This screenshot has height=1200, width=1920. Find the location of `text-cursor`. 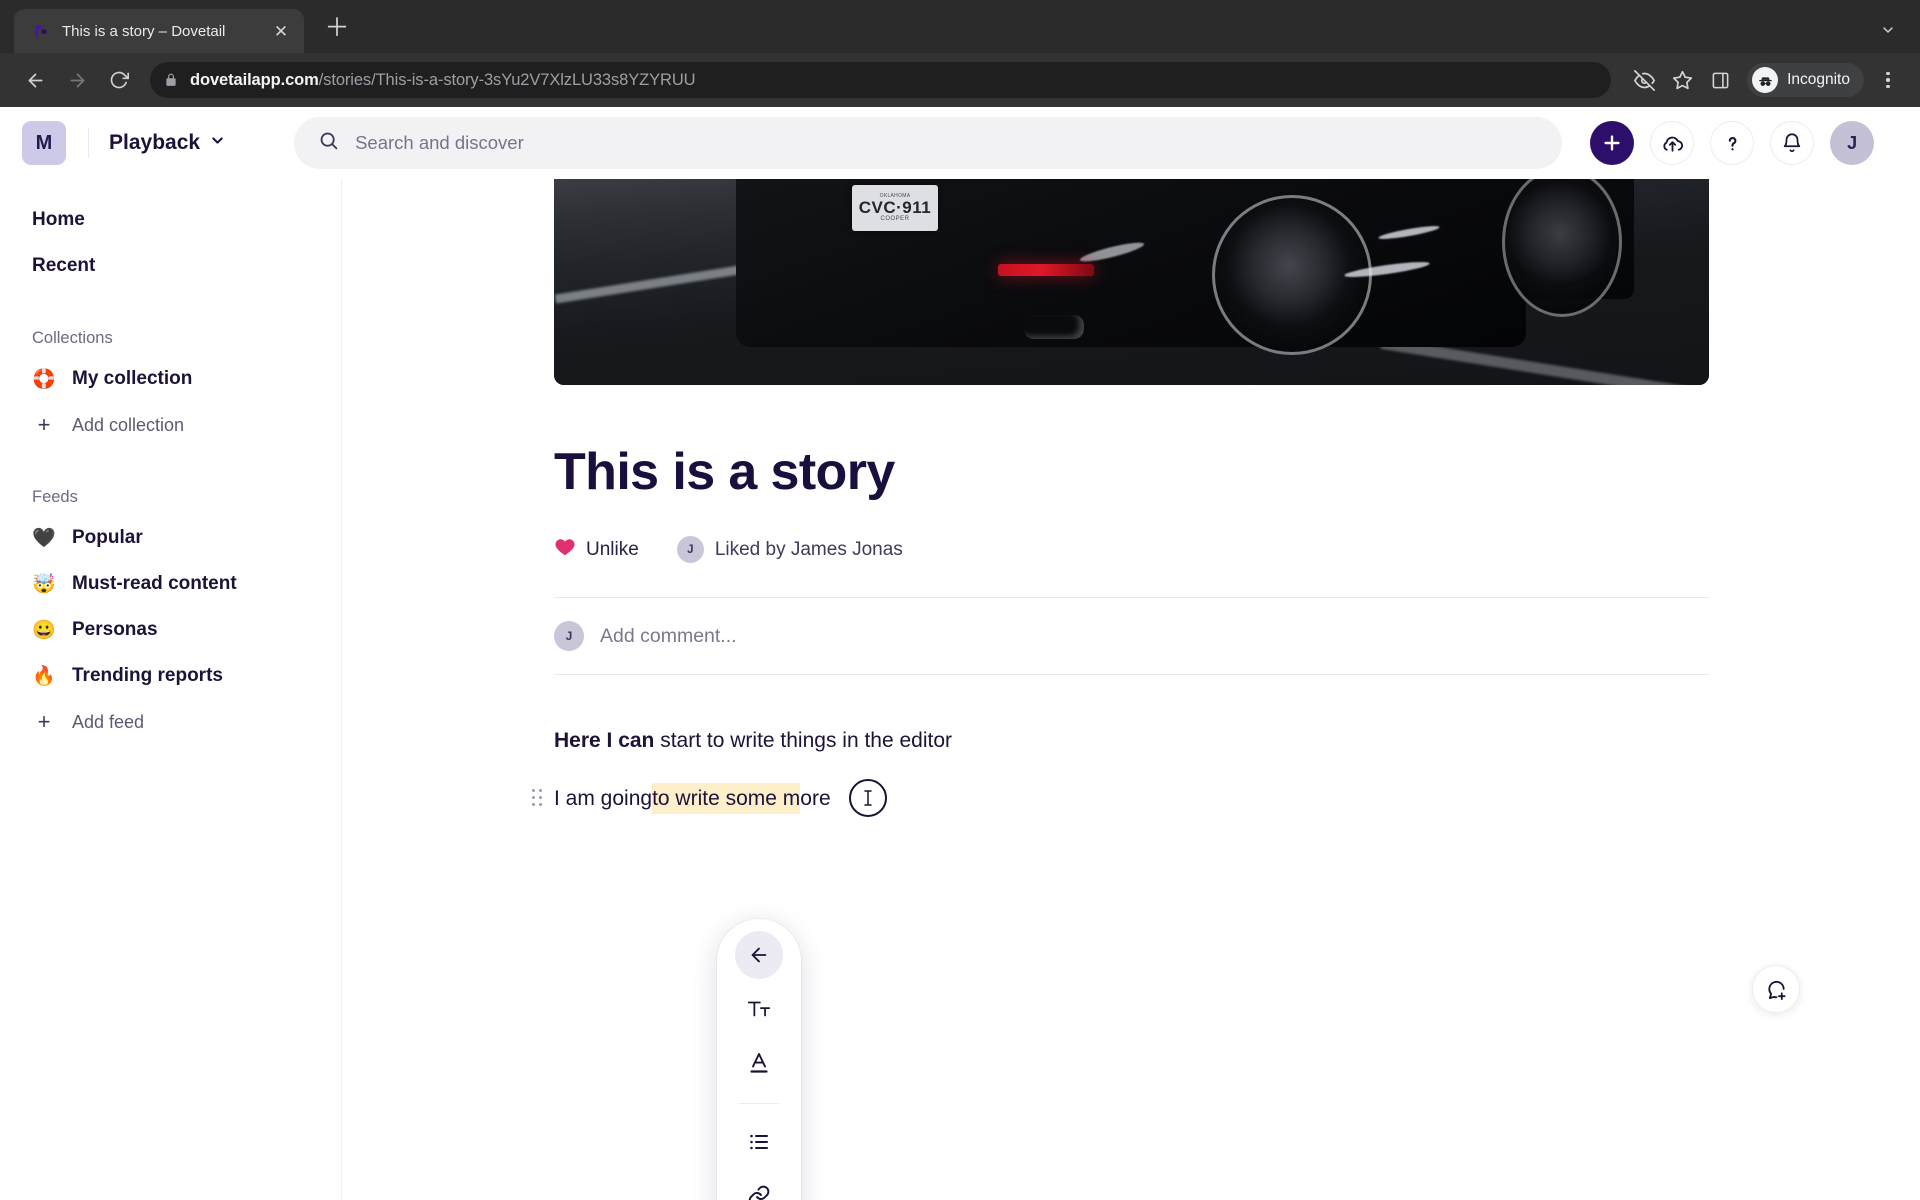

text-cursor is located at coordinates (868, 798).